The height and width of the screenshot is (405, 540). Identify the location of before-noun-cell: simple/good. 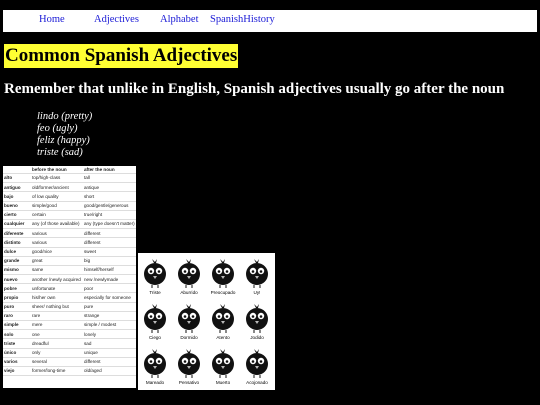
(57, 206).